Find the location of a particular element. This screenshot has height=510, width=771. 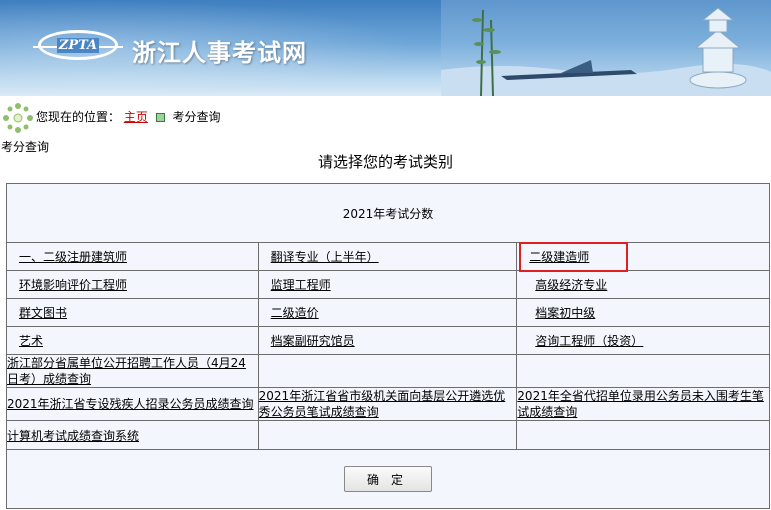

exam-link: 监理工程师 is located at coordinates (388, 284).